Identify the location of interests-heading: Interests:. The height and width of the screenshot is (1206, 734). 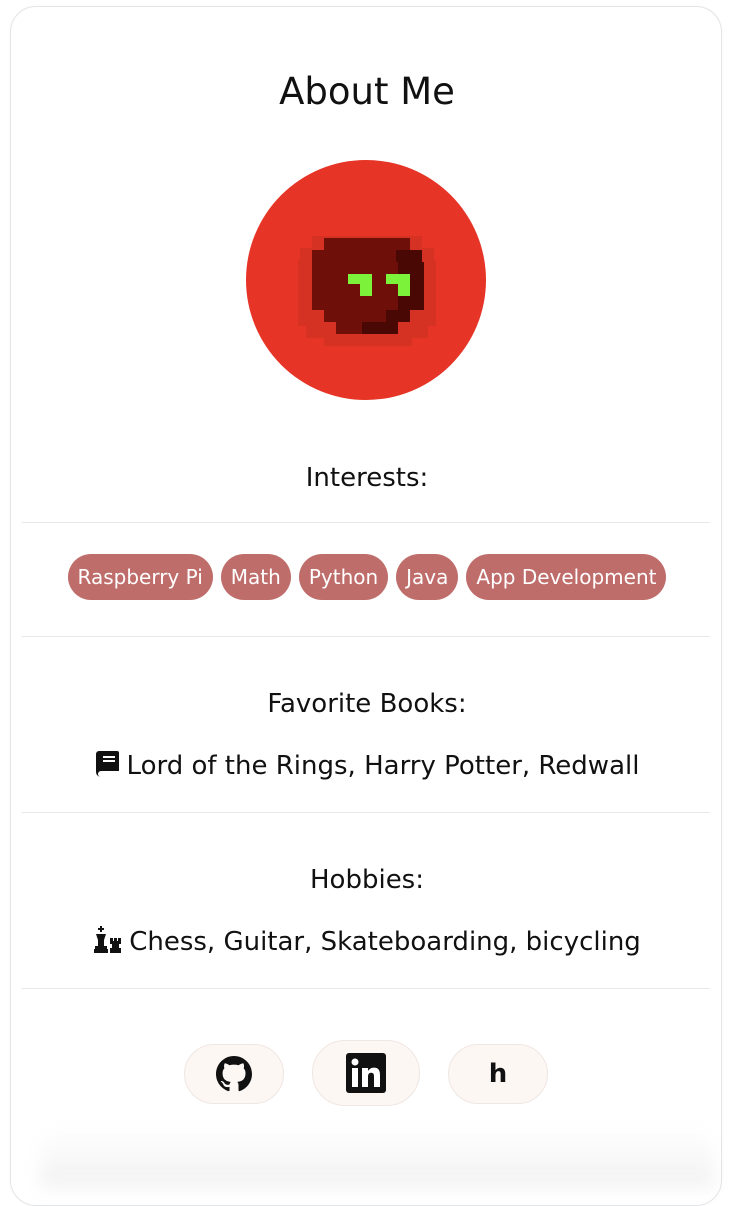
(367, 478).